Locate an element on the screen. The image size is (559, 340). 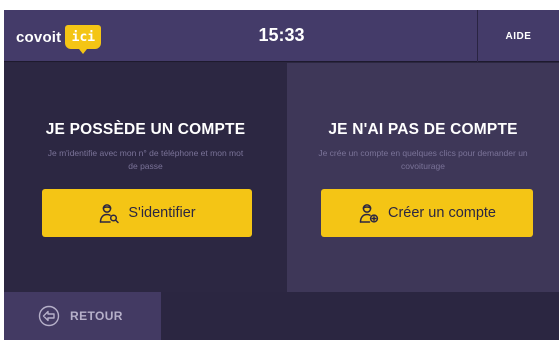
logo-badge: ici is located at coordinates (83, 39).